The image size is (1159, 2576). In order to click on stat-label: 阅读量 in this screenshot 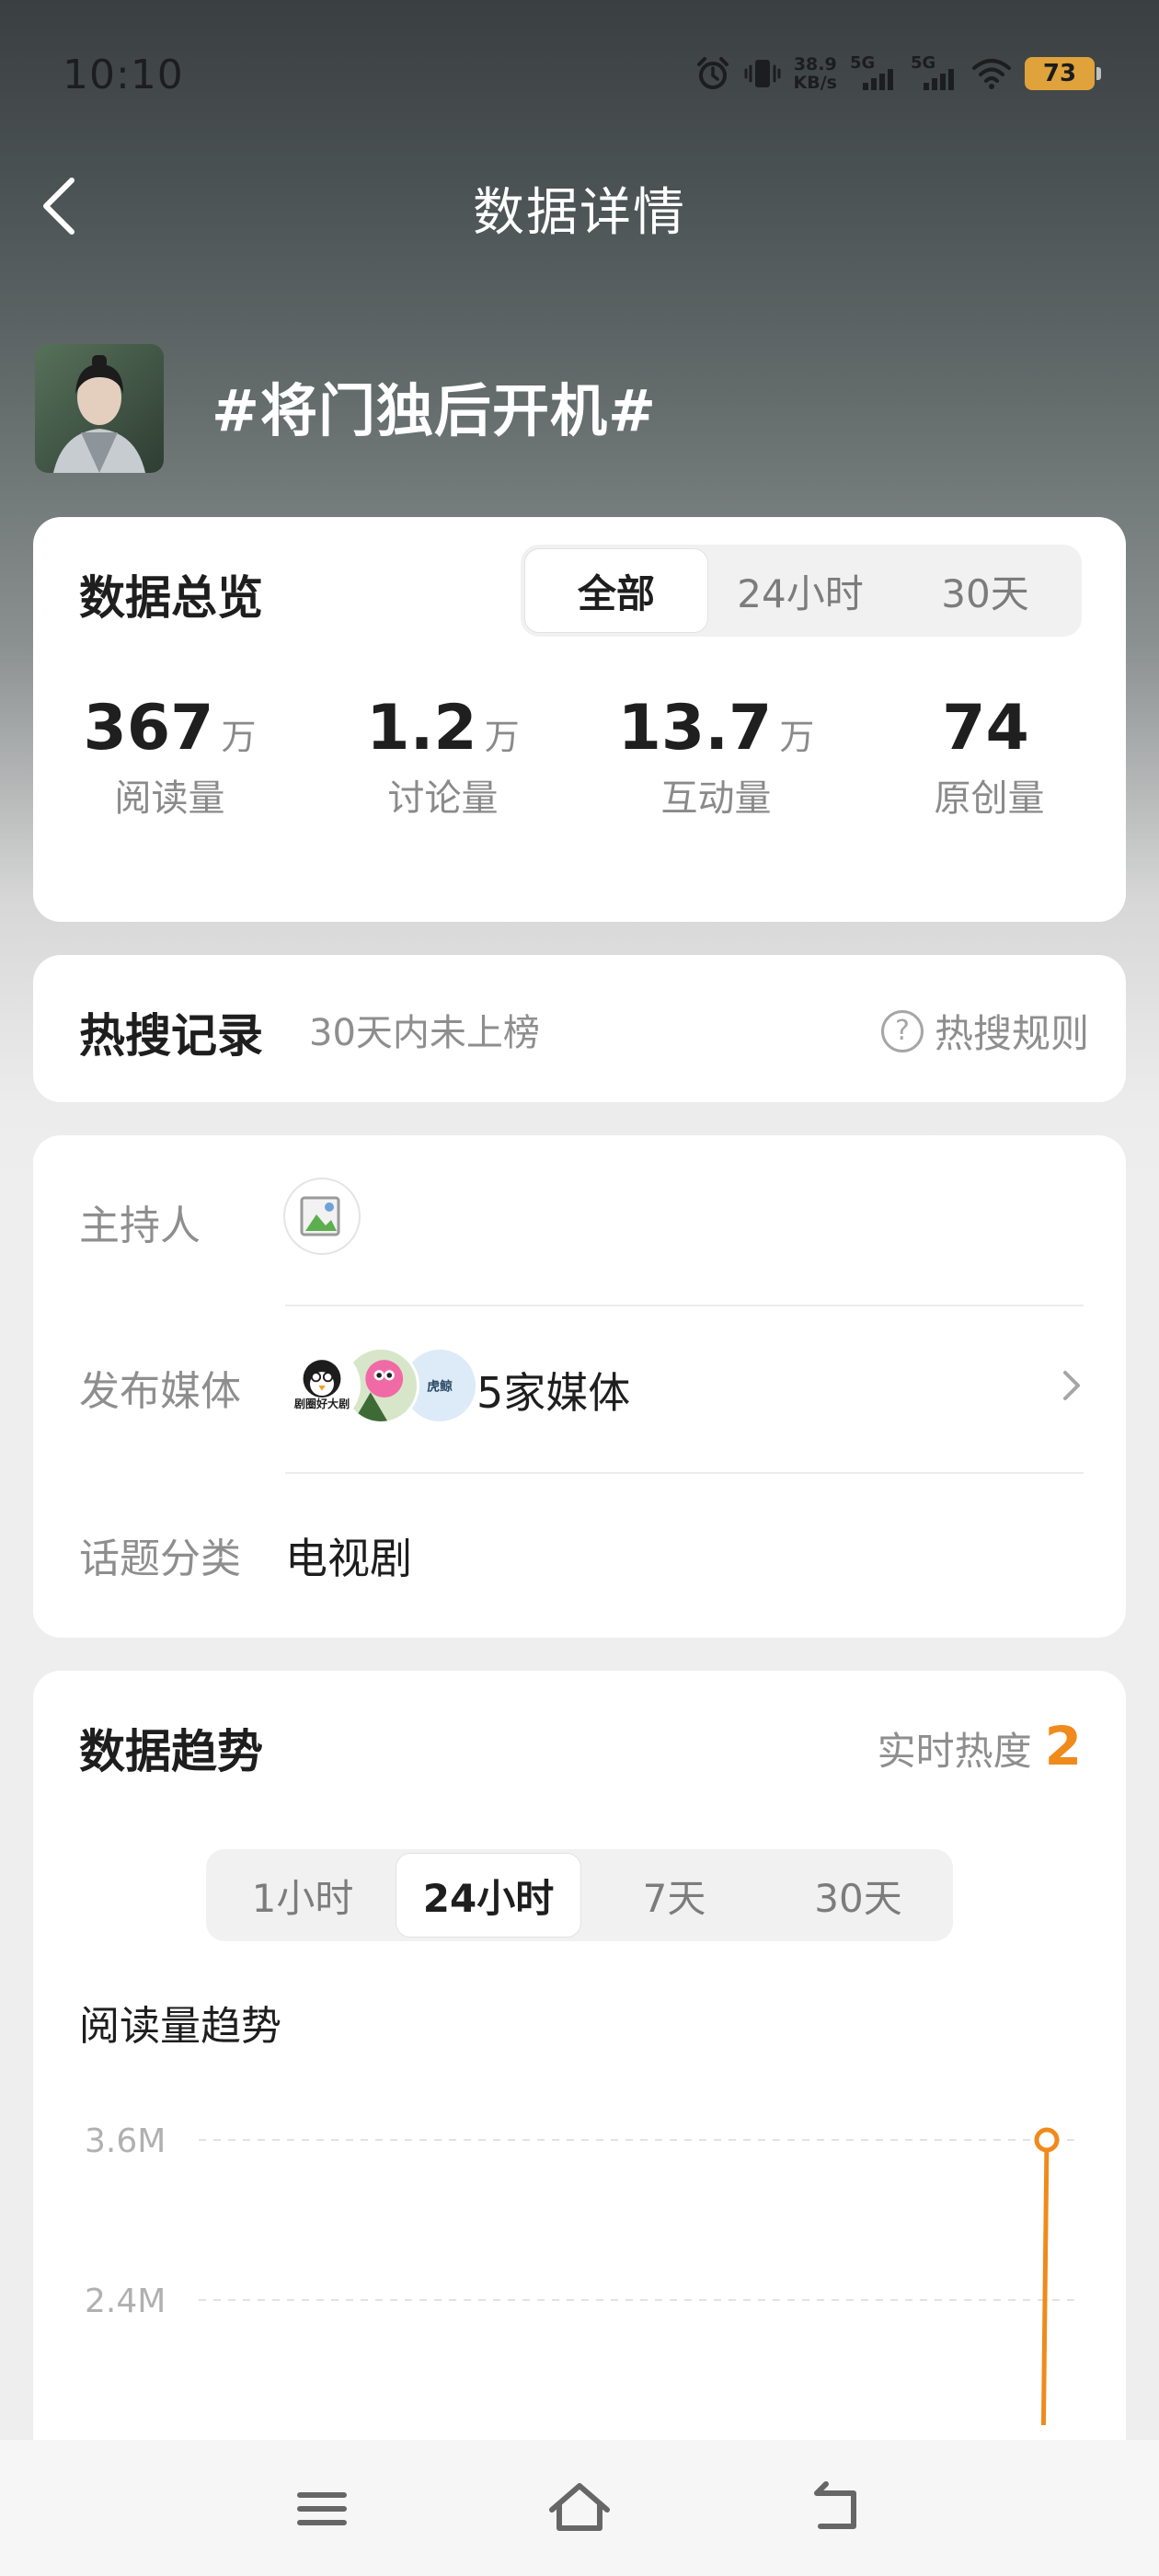, I will do `click(169, 798)`.